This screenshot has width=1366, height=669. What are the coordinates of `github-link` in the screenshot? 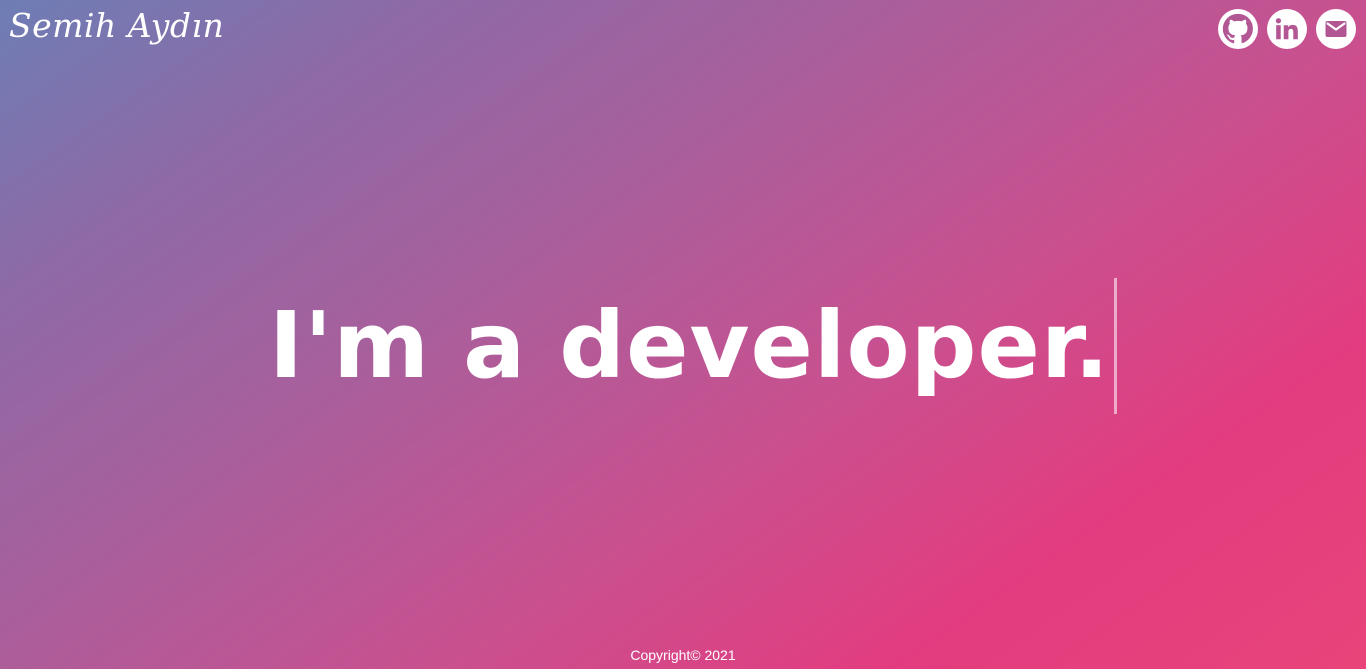 It's located at (1238, 29).